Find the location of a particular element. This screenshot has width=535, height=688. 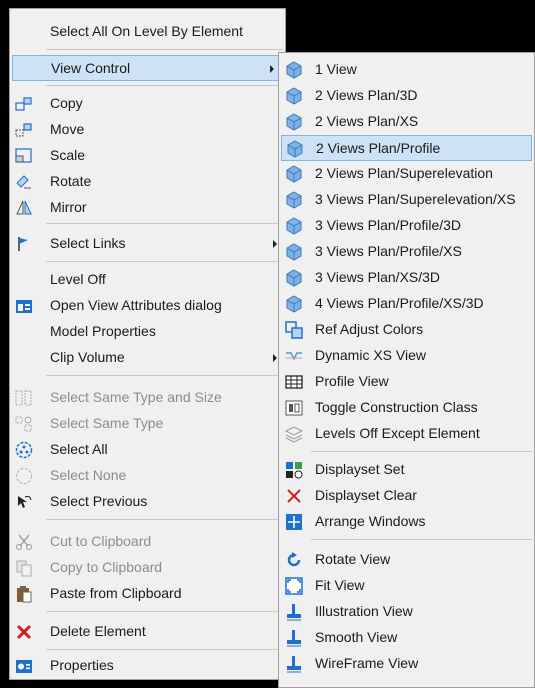

submenu-item-2-views-plan-3d: 2 Views Plan/3D is located at coordinates (406, 96).